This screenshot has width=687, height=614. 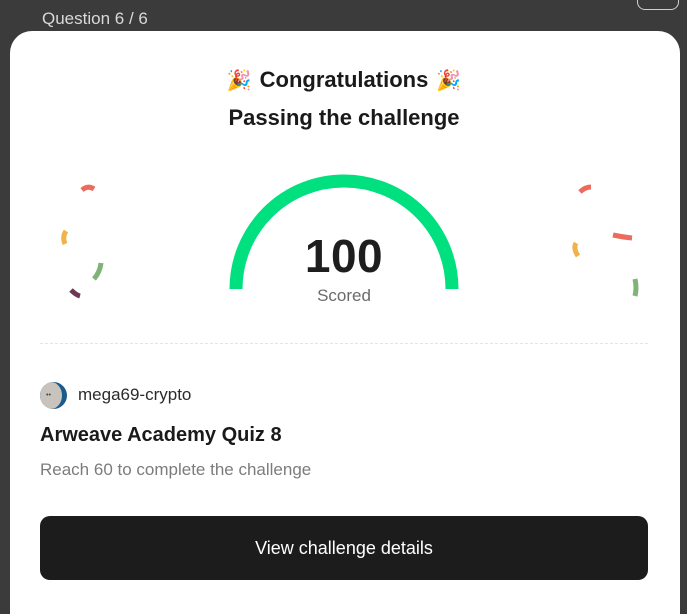 What do you see at coordinates (344, 295) in the screenshot?
I see `score-label: Scored` at bounding box center [344, 295].